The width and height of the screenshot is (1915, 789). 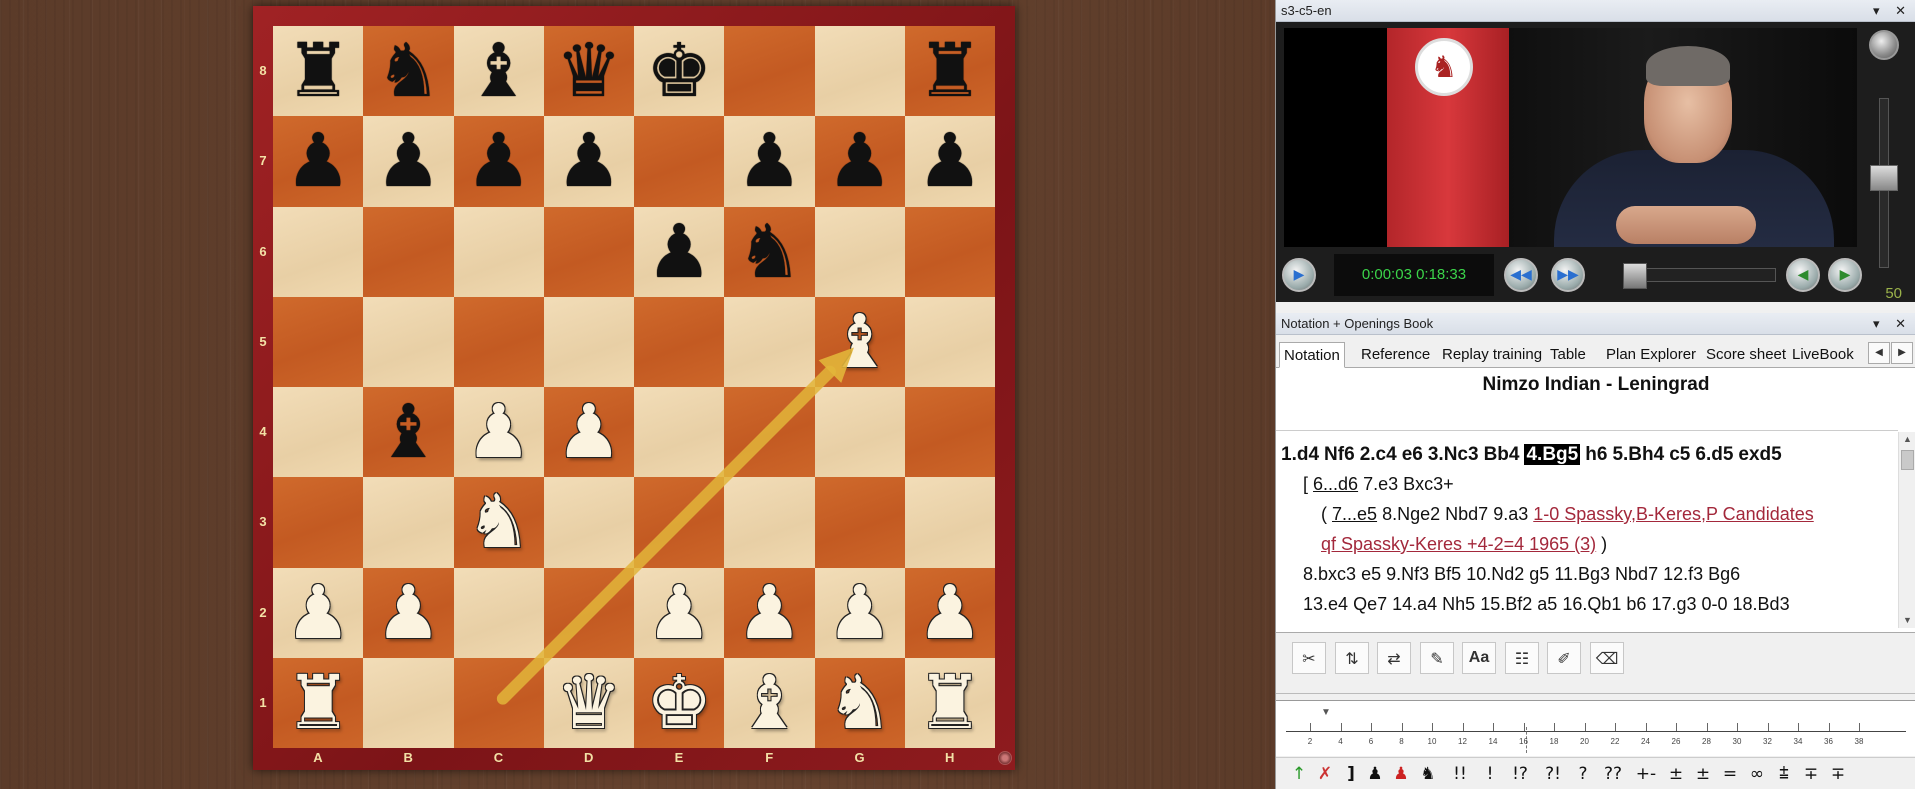 What do you see at coordinates (949, 341) in the screenshot?
I see `square-h5` at bounding box center [949, 341].